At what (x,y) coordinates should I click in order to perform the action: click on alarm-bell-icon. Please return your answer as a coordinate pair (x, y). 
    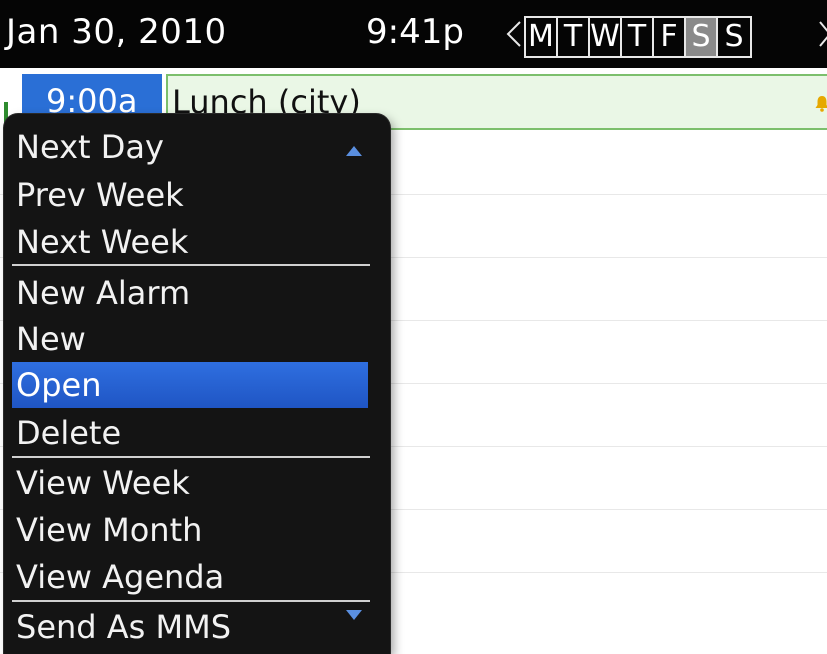
    Looking at the image, I should click on (820, 103).